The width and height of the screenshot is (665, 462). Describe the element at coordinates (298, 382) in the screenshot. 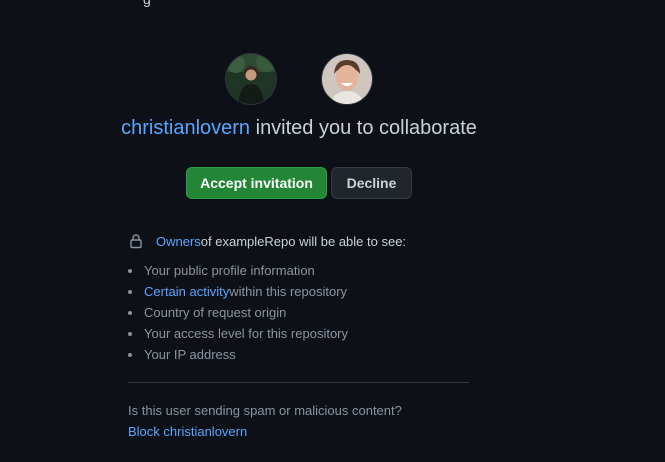

I see `divider` at that location.